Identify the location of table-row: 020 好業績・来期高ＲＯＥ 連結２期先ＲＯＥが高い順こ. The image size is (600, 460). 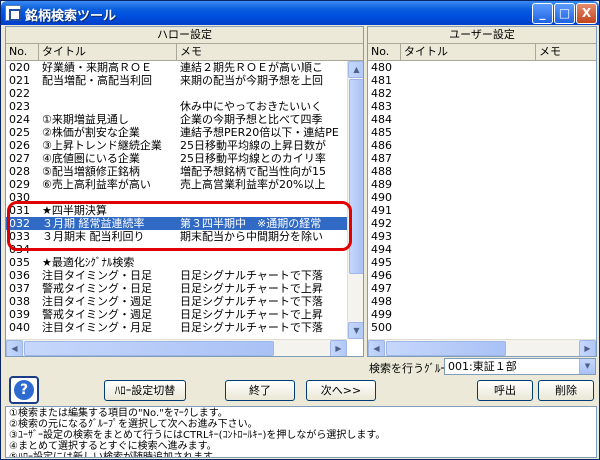
(176, 67).